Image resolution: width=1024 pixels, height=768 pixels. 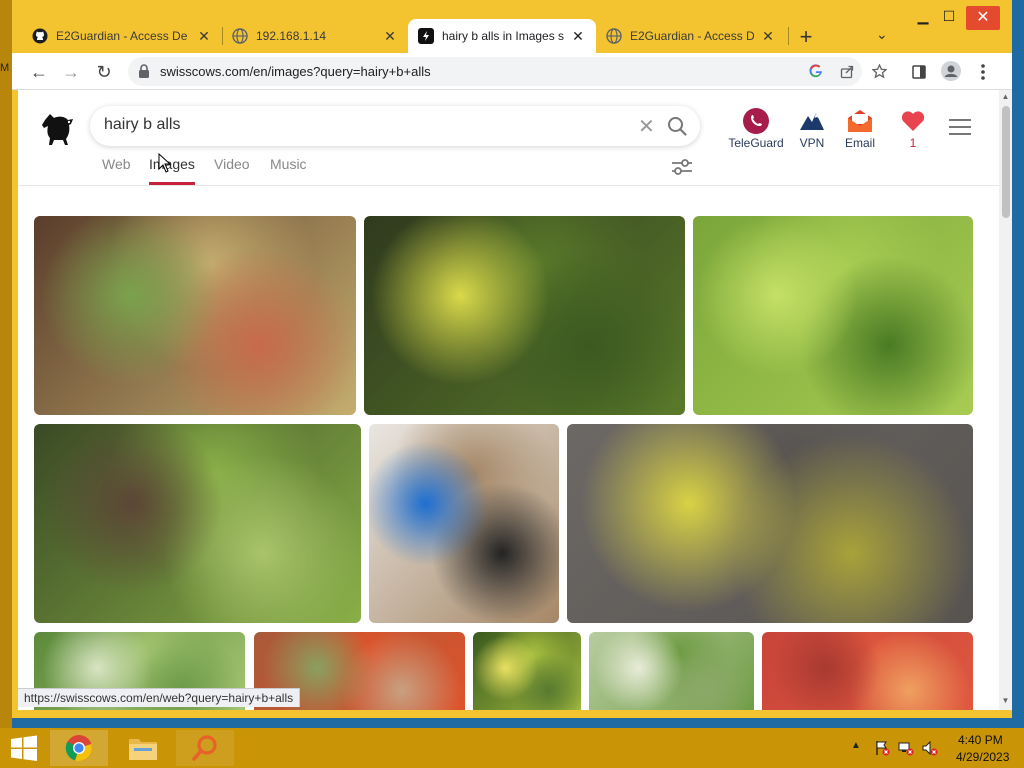 What do you see at coordinates (6, 364) in the screenshot?
I see `desktop-background` at bounding box center [6, 364].